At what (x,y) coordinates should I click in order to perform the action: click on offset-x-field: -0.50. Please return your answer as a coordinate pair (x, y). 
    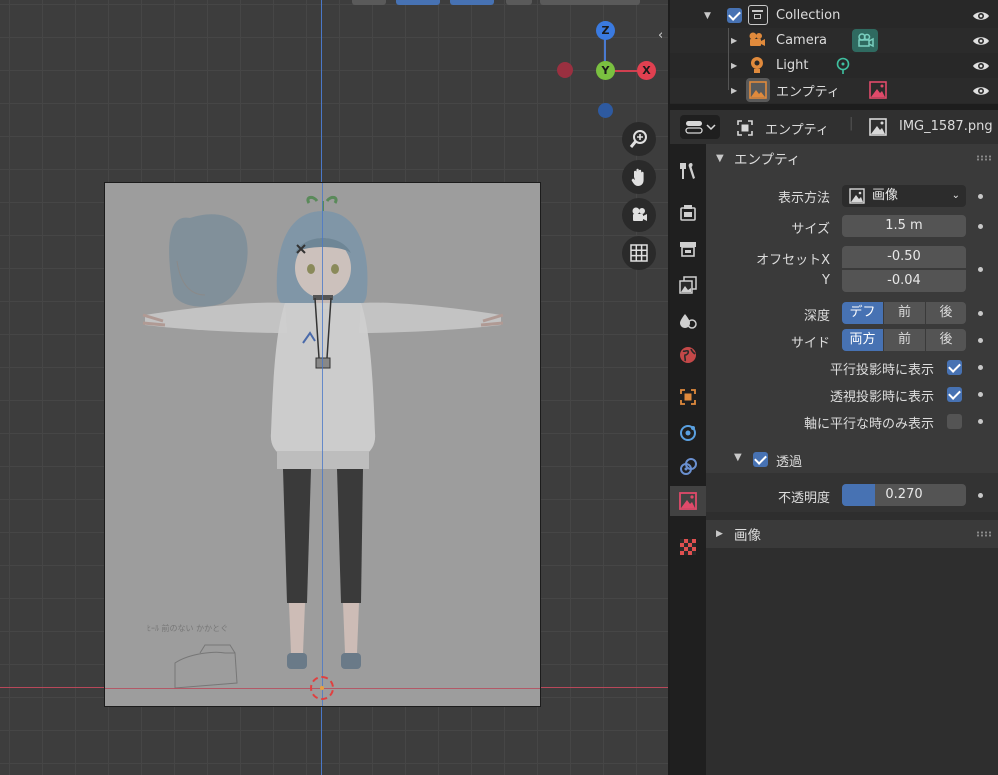
    Looking at the image, I should click on (904, 257).